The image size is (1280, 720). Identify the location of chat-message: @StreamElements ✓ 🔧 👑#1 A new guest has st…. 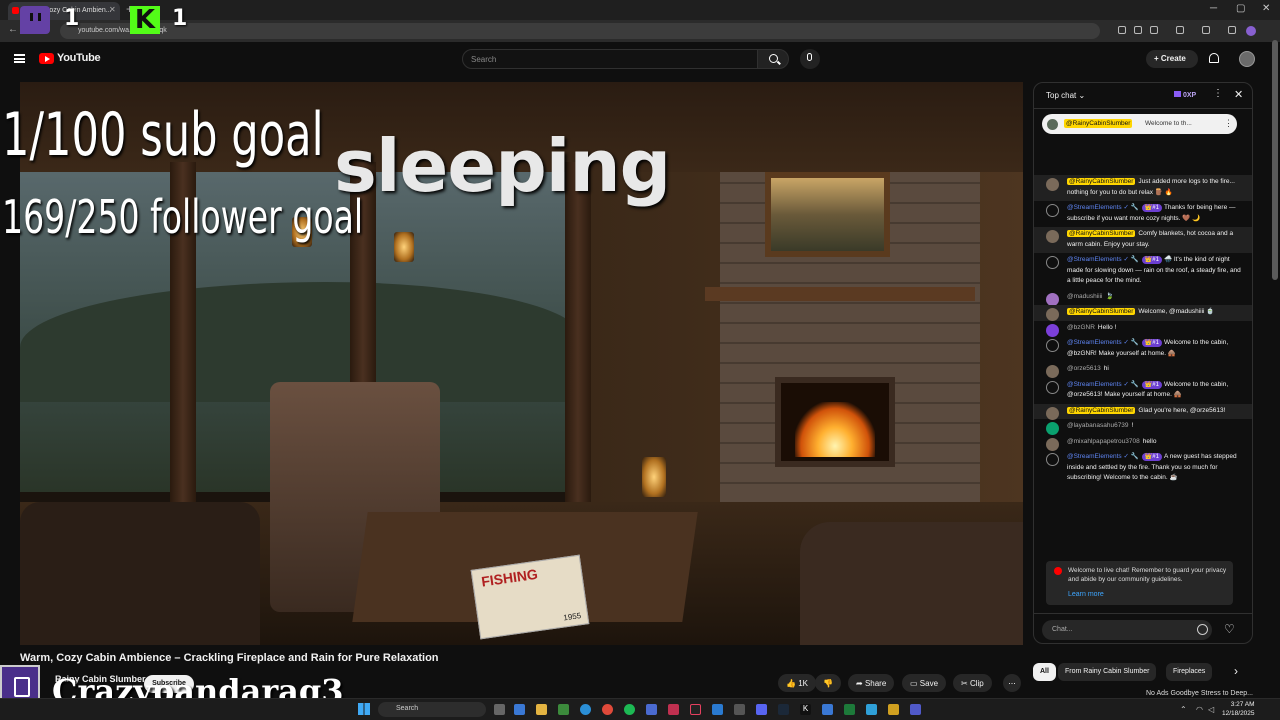
(1143, 468).